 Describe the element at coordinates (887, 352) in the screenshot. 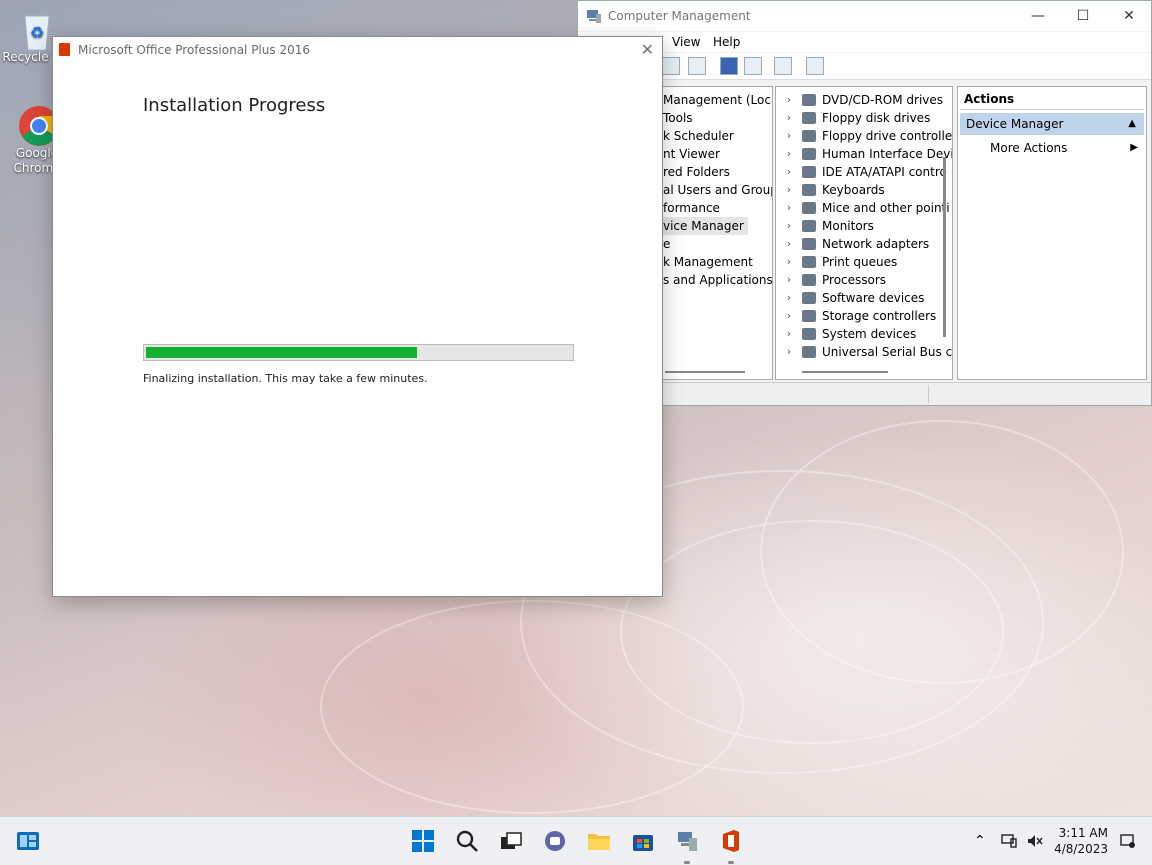

I see `device-category-label: Universal Serial Bus co` at that location.